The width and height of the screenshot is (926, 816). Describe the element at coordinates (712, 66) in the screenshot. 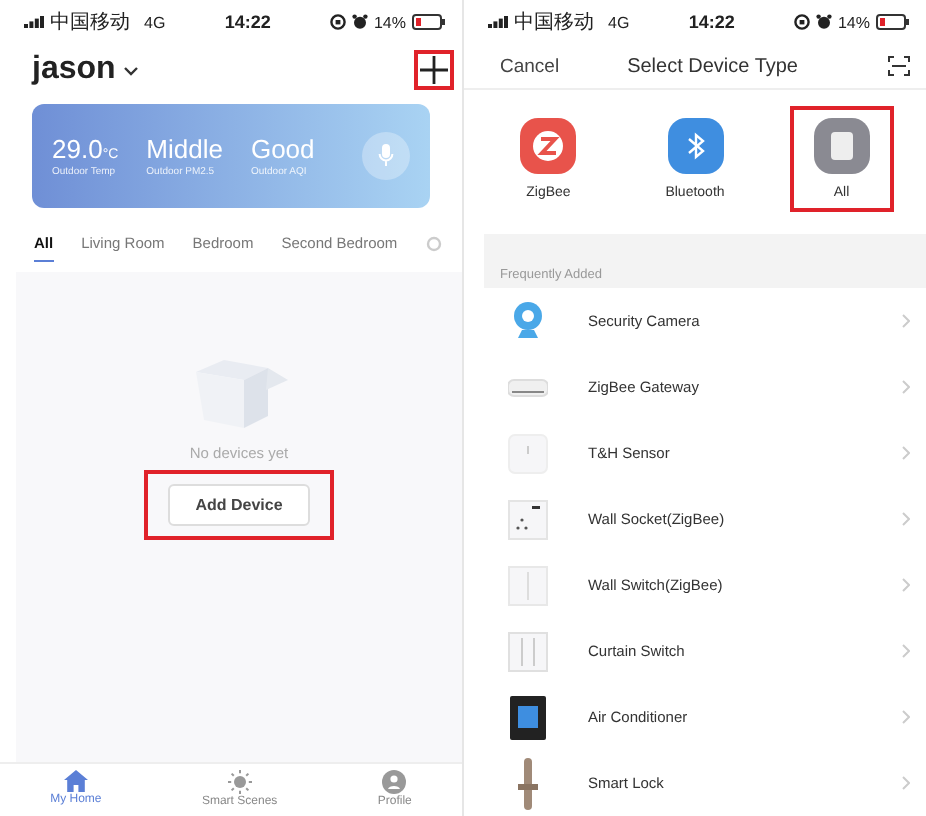

I see `screen-title: Select Device Type` at that location.